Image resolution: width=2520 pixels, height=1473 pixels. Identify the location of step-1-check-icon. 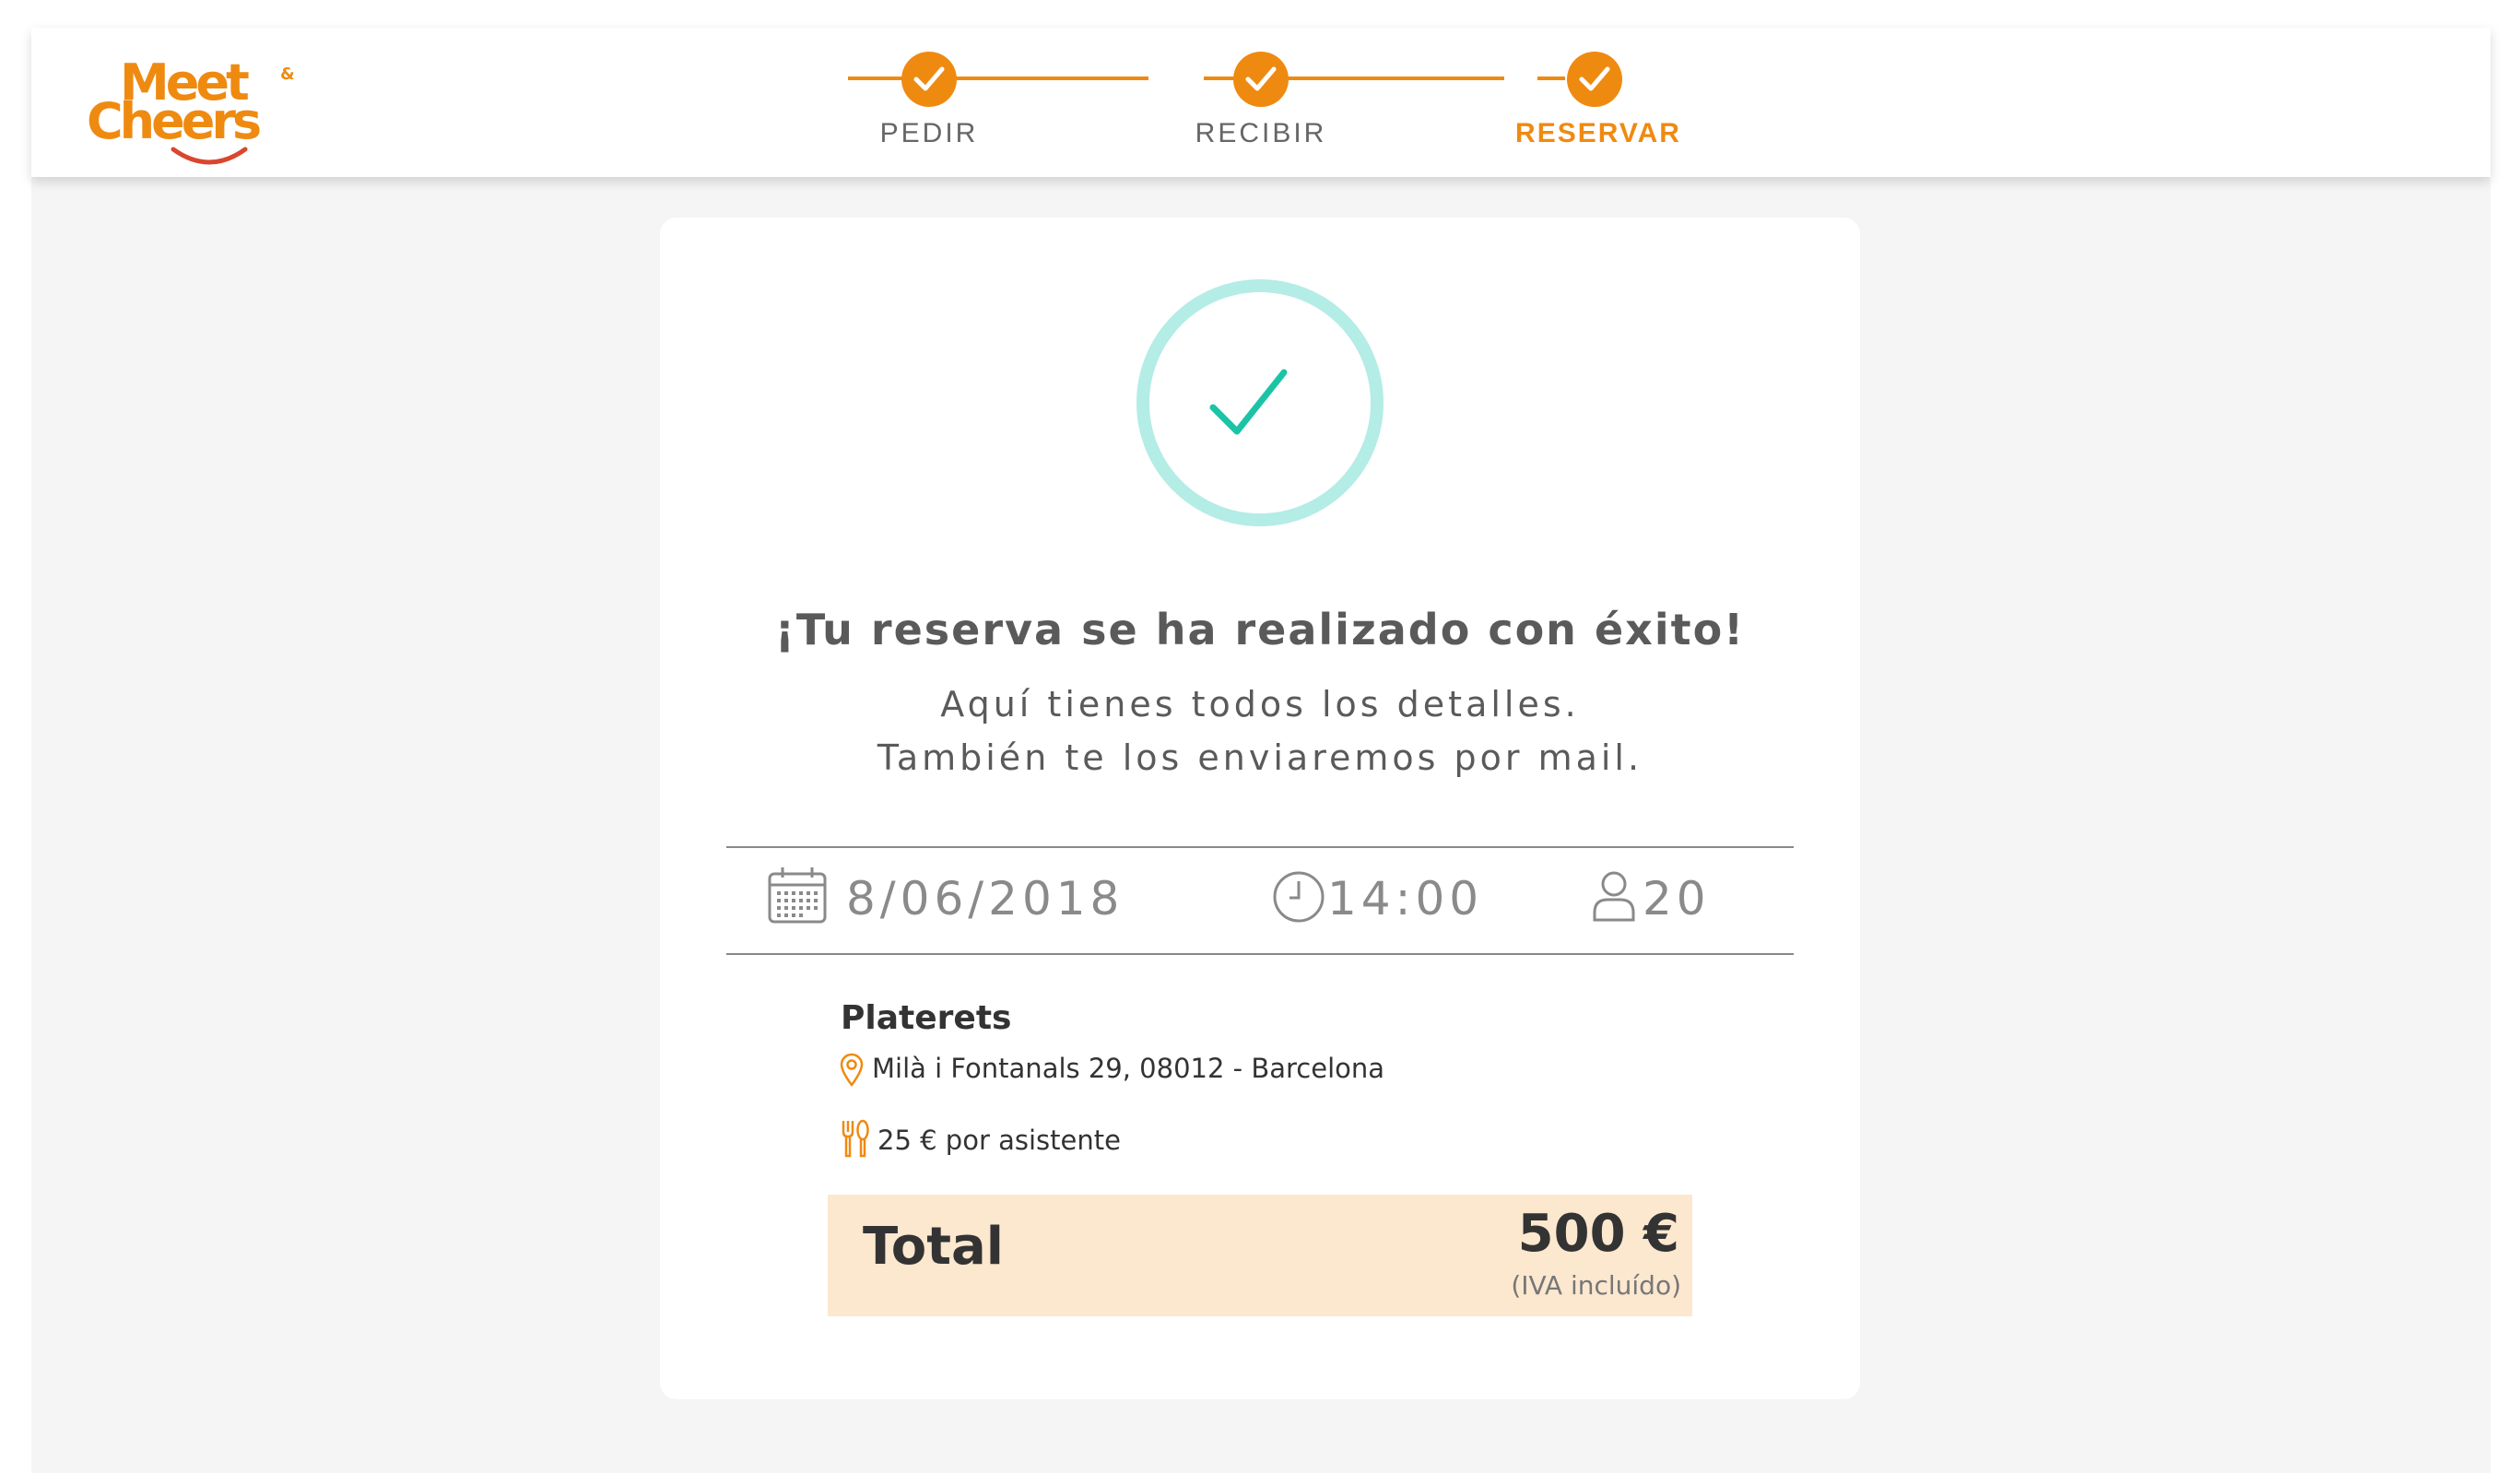
(929, 79).